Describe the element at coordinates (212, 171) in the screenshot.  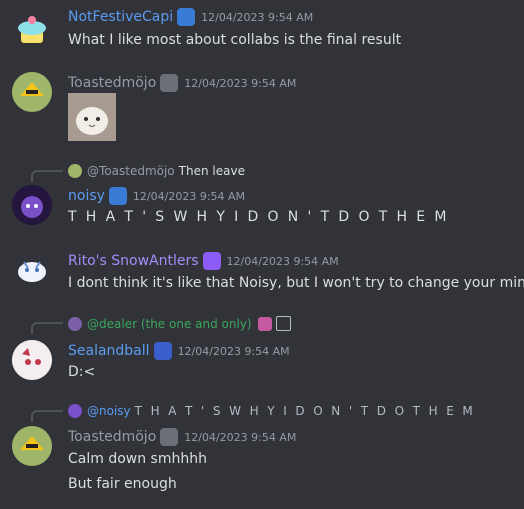
I see `reply-text: Then leave` at that location.